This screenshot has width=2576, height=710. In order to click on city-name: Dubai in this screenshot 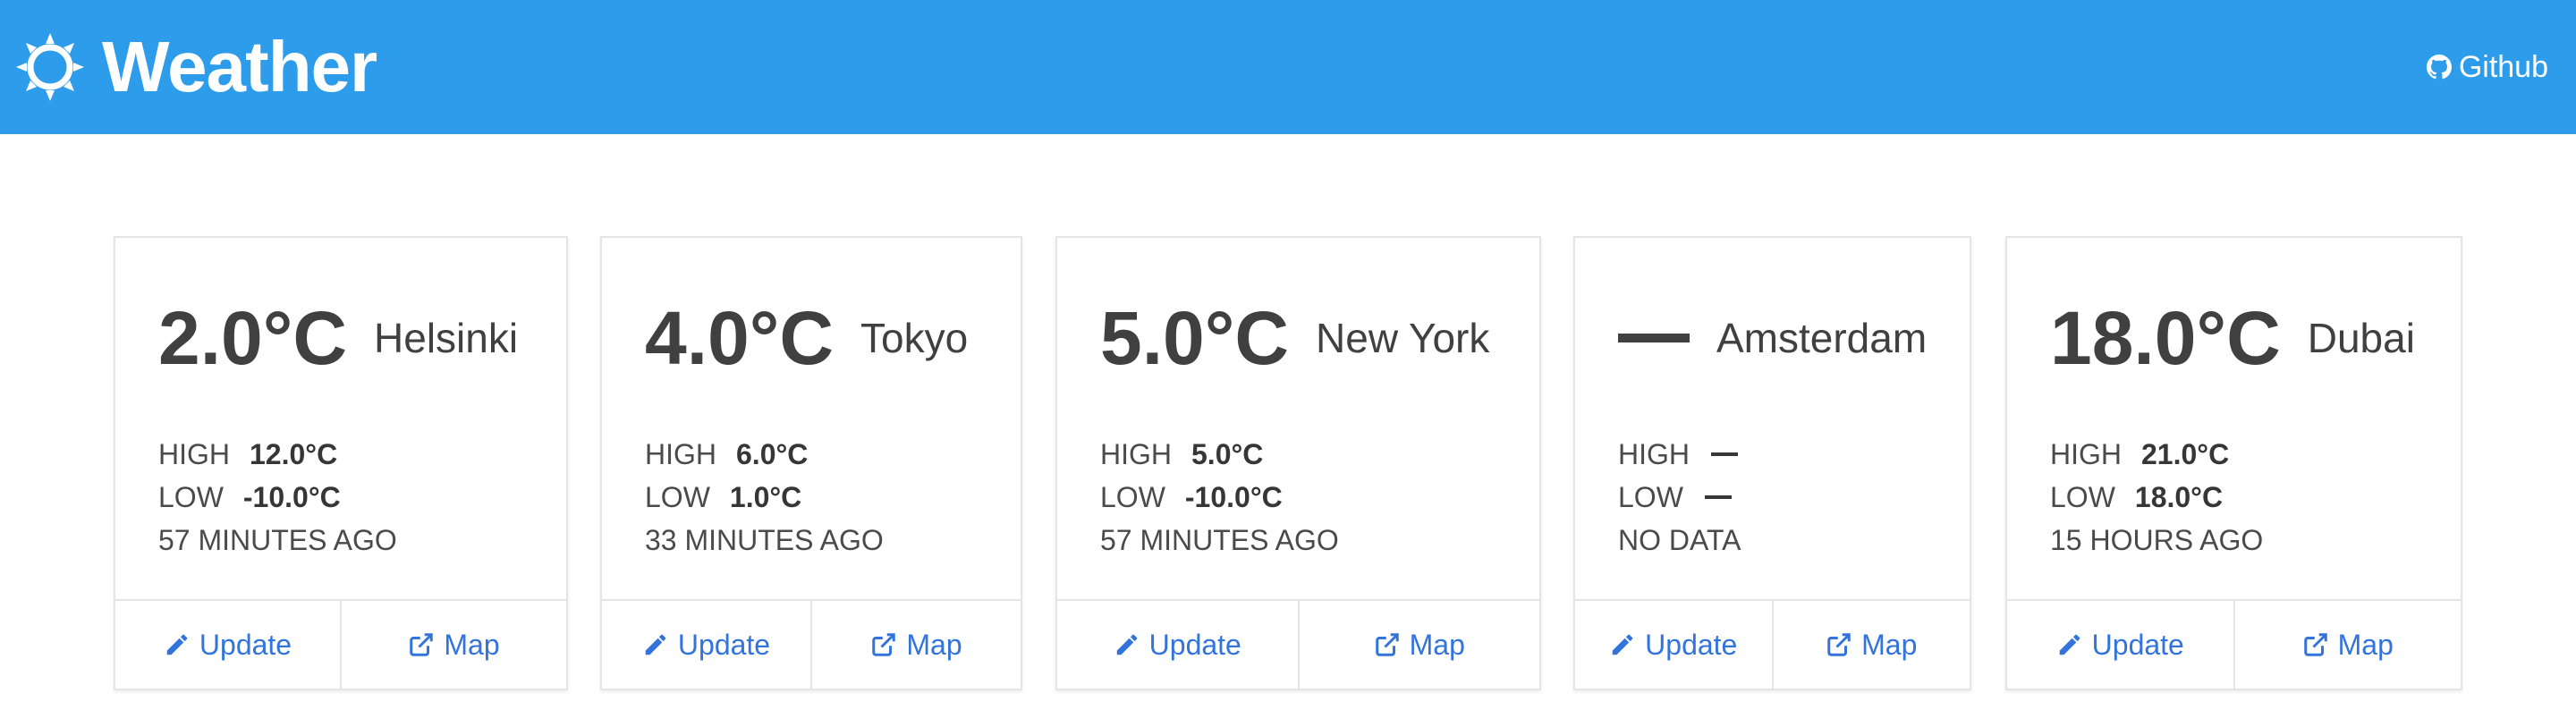, I will do `click(2361, 338)`.